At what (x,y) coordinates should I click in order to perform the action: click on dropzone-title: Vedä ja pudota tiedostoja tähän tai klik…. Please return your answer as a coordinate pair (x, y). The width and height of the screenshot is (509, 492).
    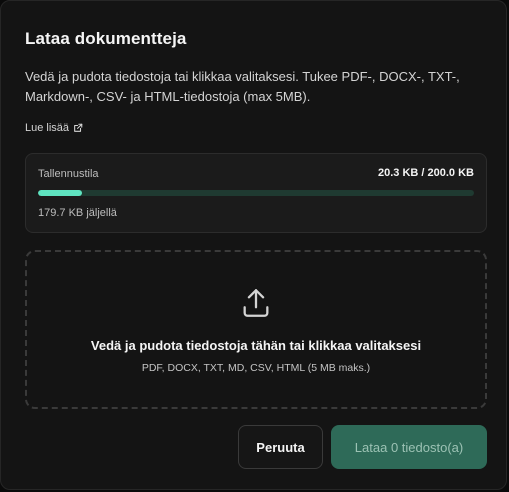
    Looking at the image, I should click on (256, 345).